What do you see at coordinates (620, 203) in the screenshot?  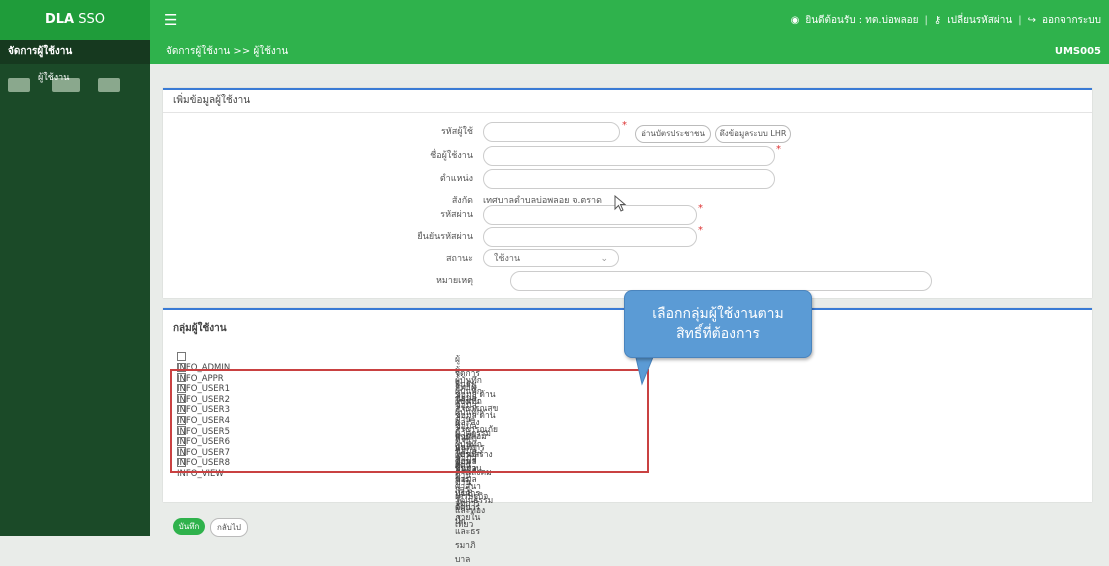 I see `mouse-cursor-icon` at bounding box center [620, 203].